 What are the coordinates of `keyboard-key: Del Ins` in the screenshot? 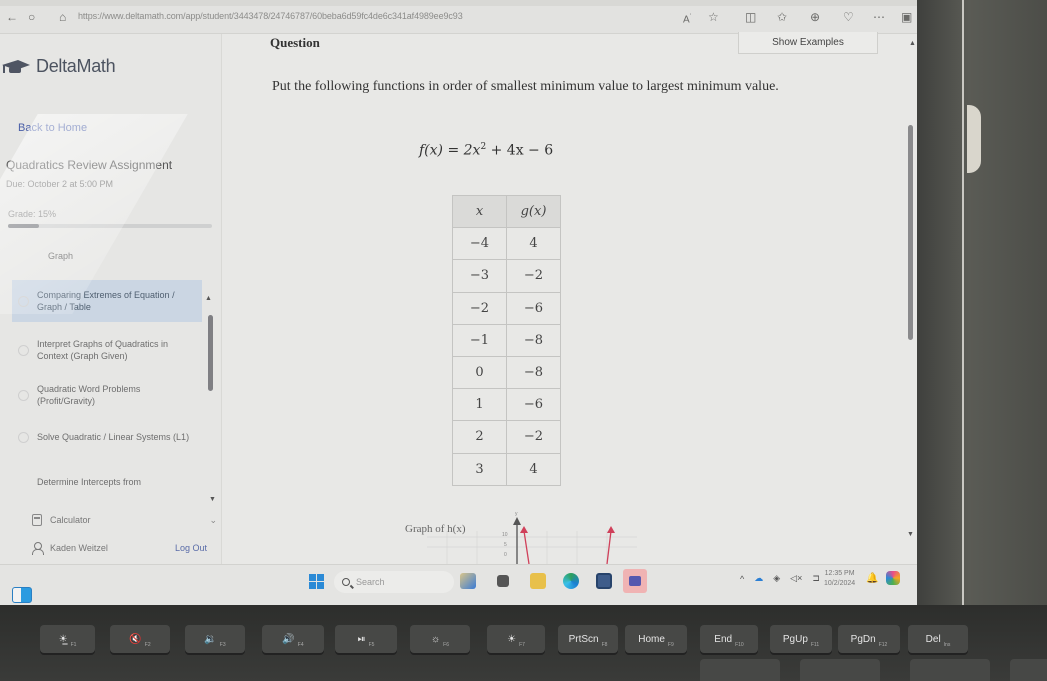 It's located at (938, 639).